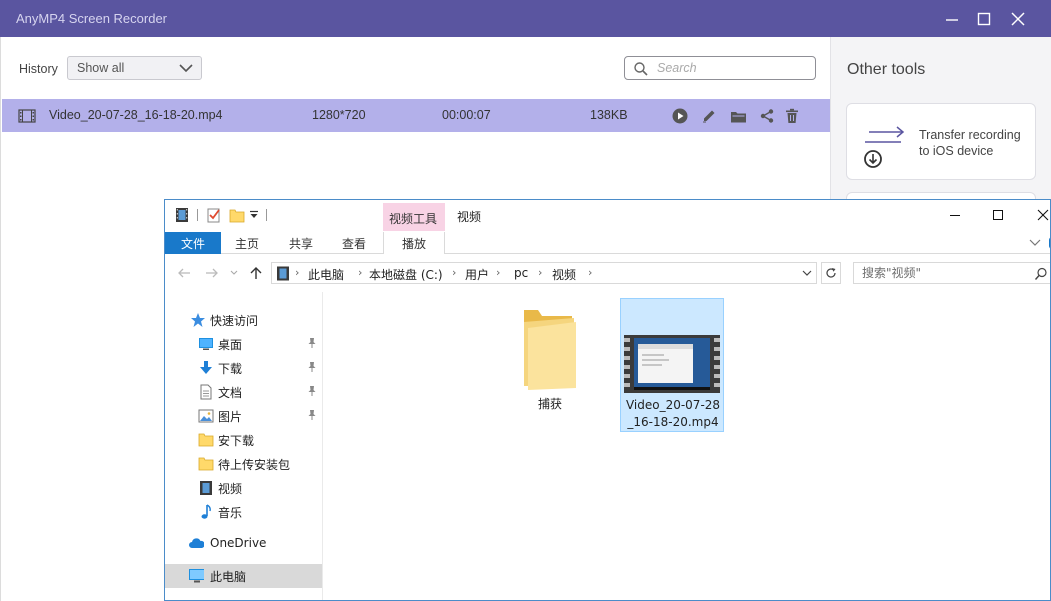  Describe the element at coordinates (237, 215) in the screenshot. I see `new-folder-icon` at that location.